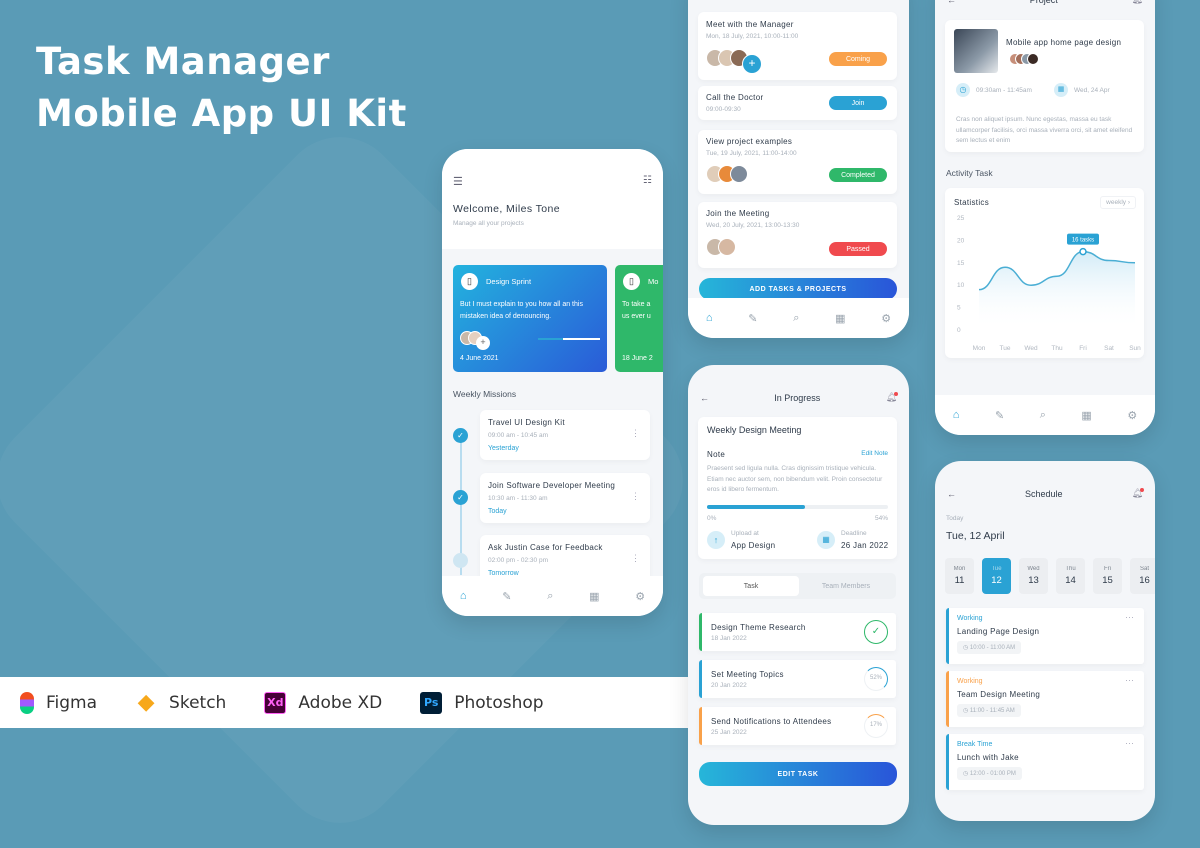 The height and width of the screenshot is (848, 1200). Describe the element at coordinates (1005, 348) in the screenshot. I see `x-tick-label: Tue` at that location.